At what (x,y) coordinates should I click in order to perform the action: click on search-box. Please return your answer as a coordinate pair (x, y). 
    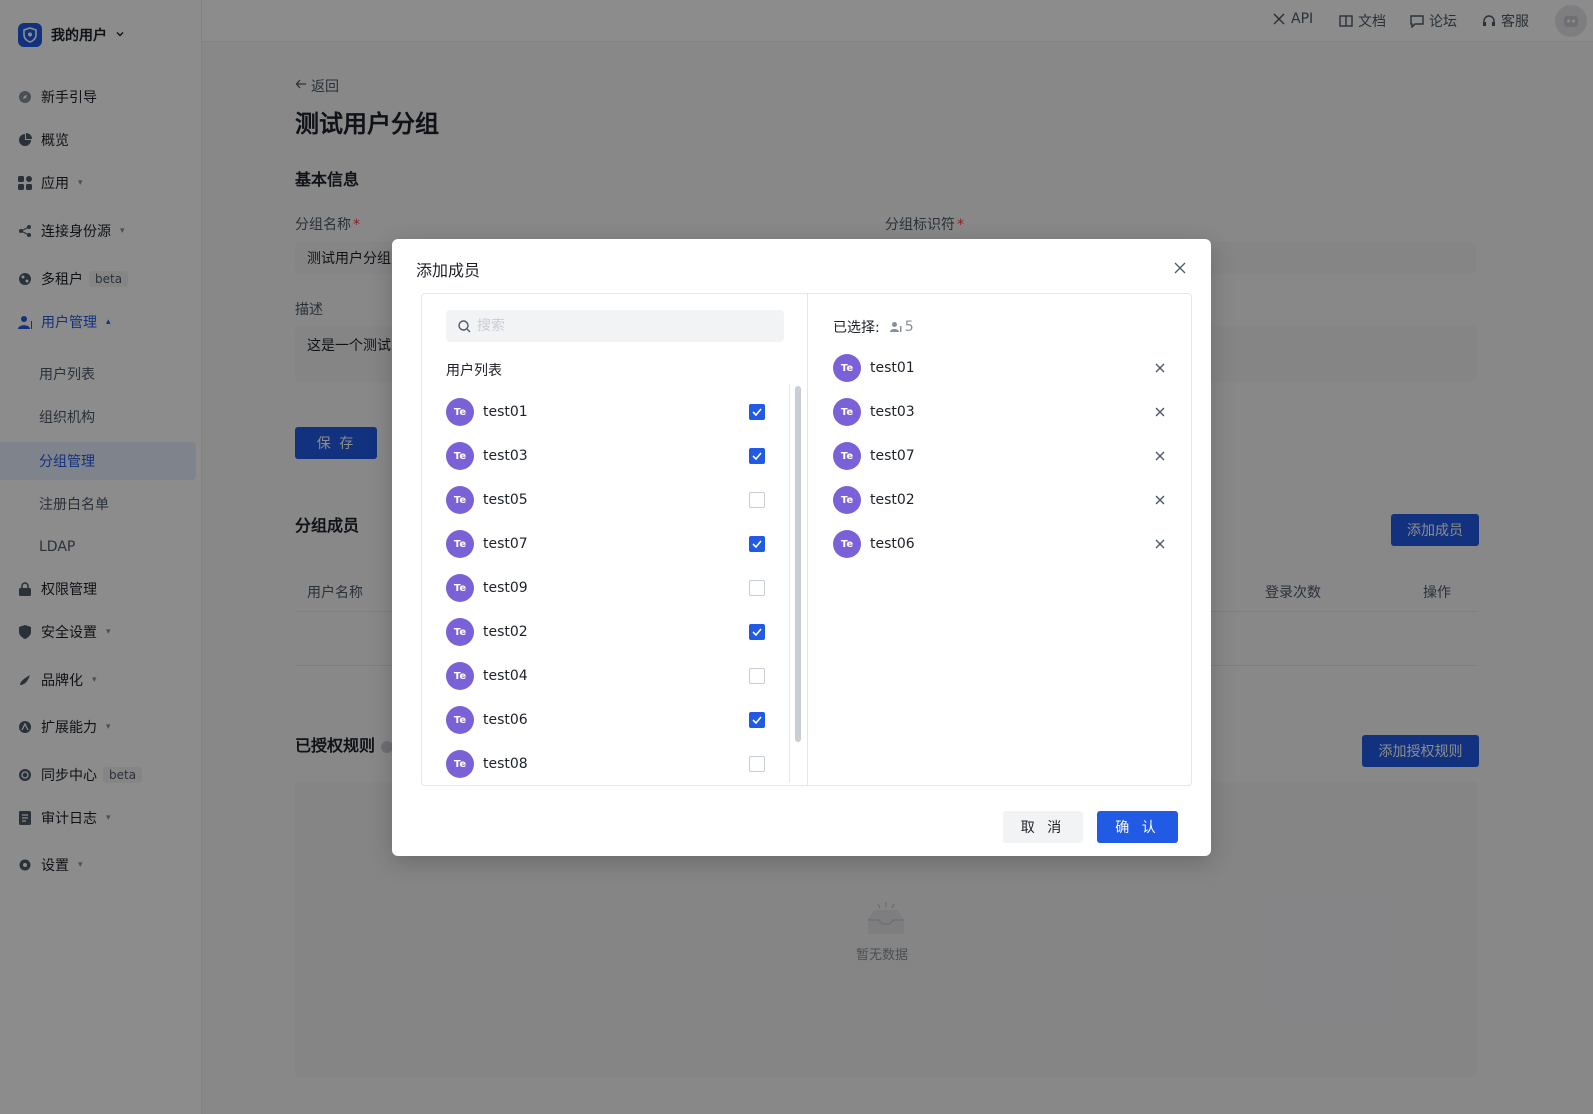
    Looking at the image, I should click on (615, 326).